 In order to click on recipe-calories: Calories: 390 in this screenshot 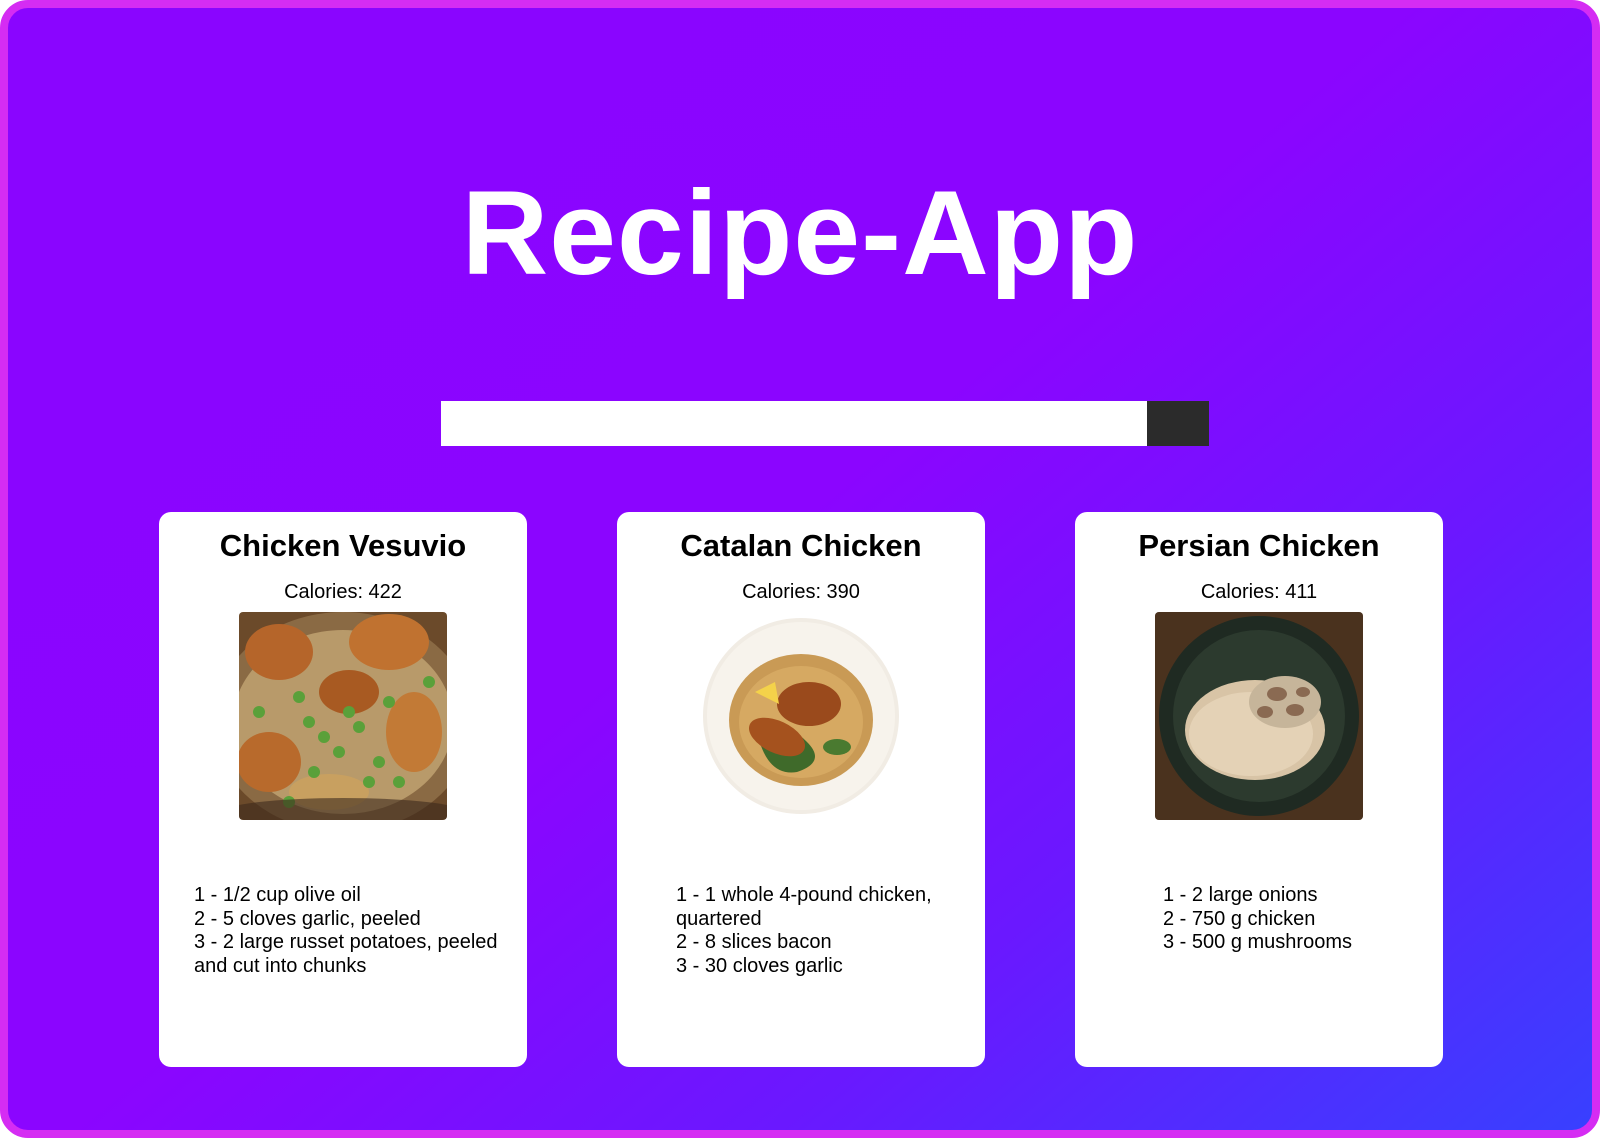, I will do `click(801, 592)`.